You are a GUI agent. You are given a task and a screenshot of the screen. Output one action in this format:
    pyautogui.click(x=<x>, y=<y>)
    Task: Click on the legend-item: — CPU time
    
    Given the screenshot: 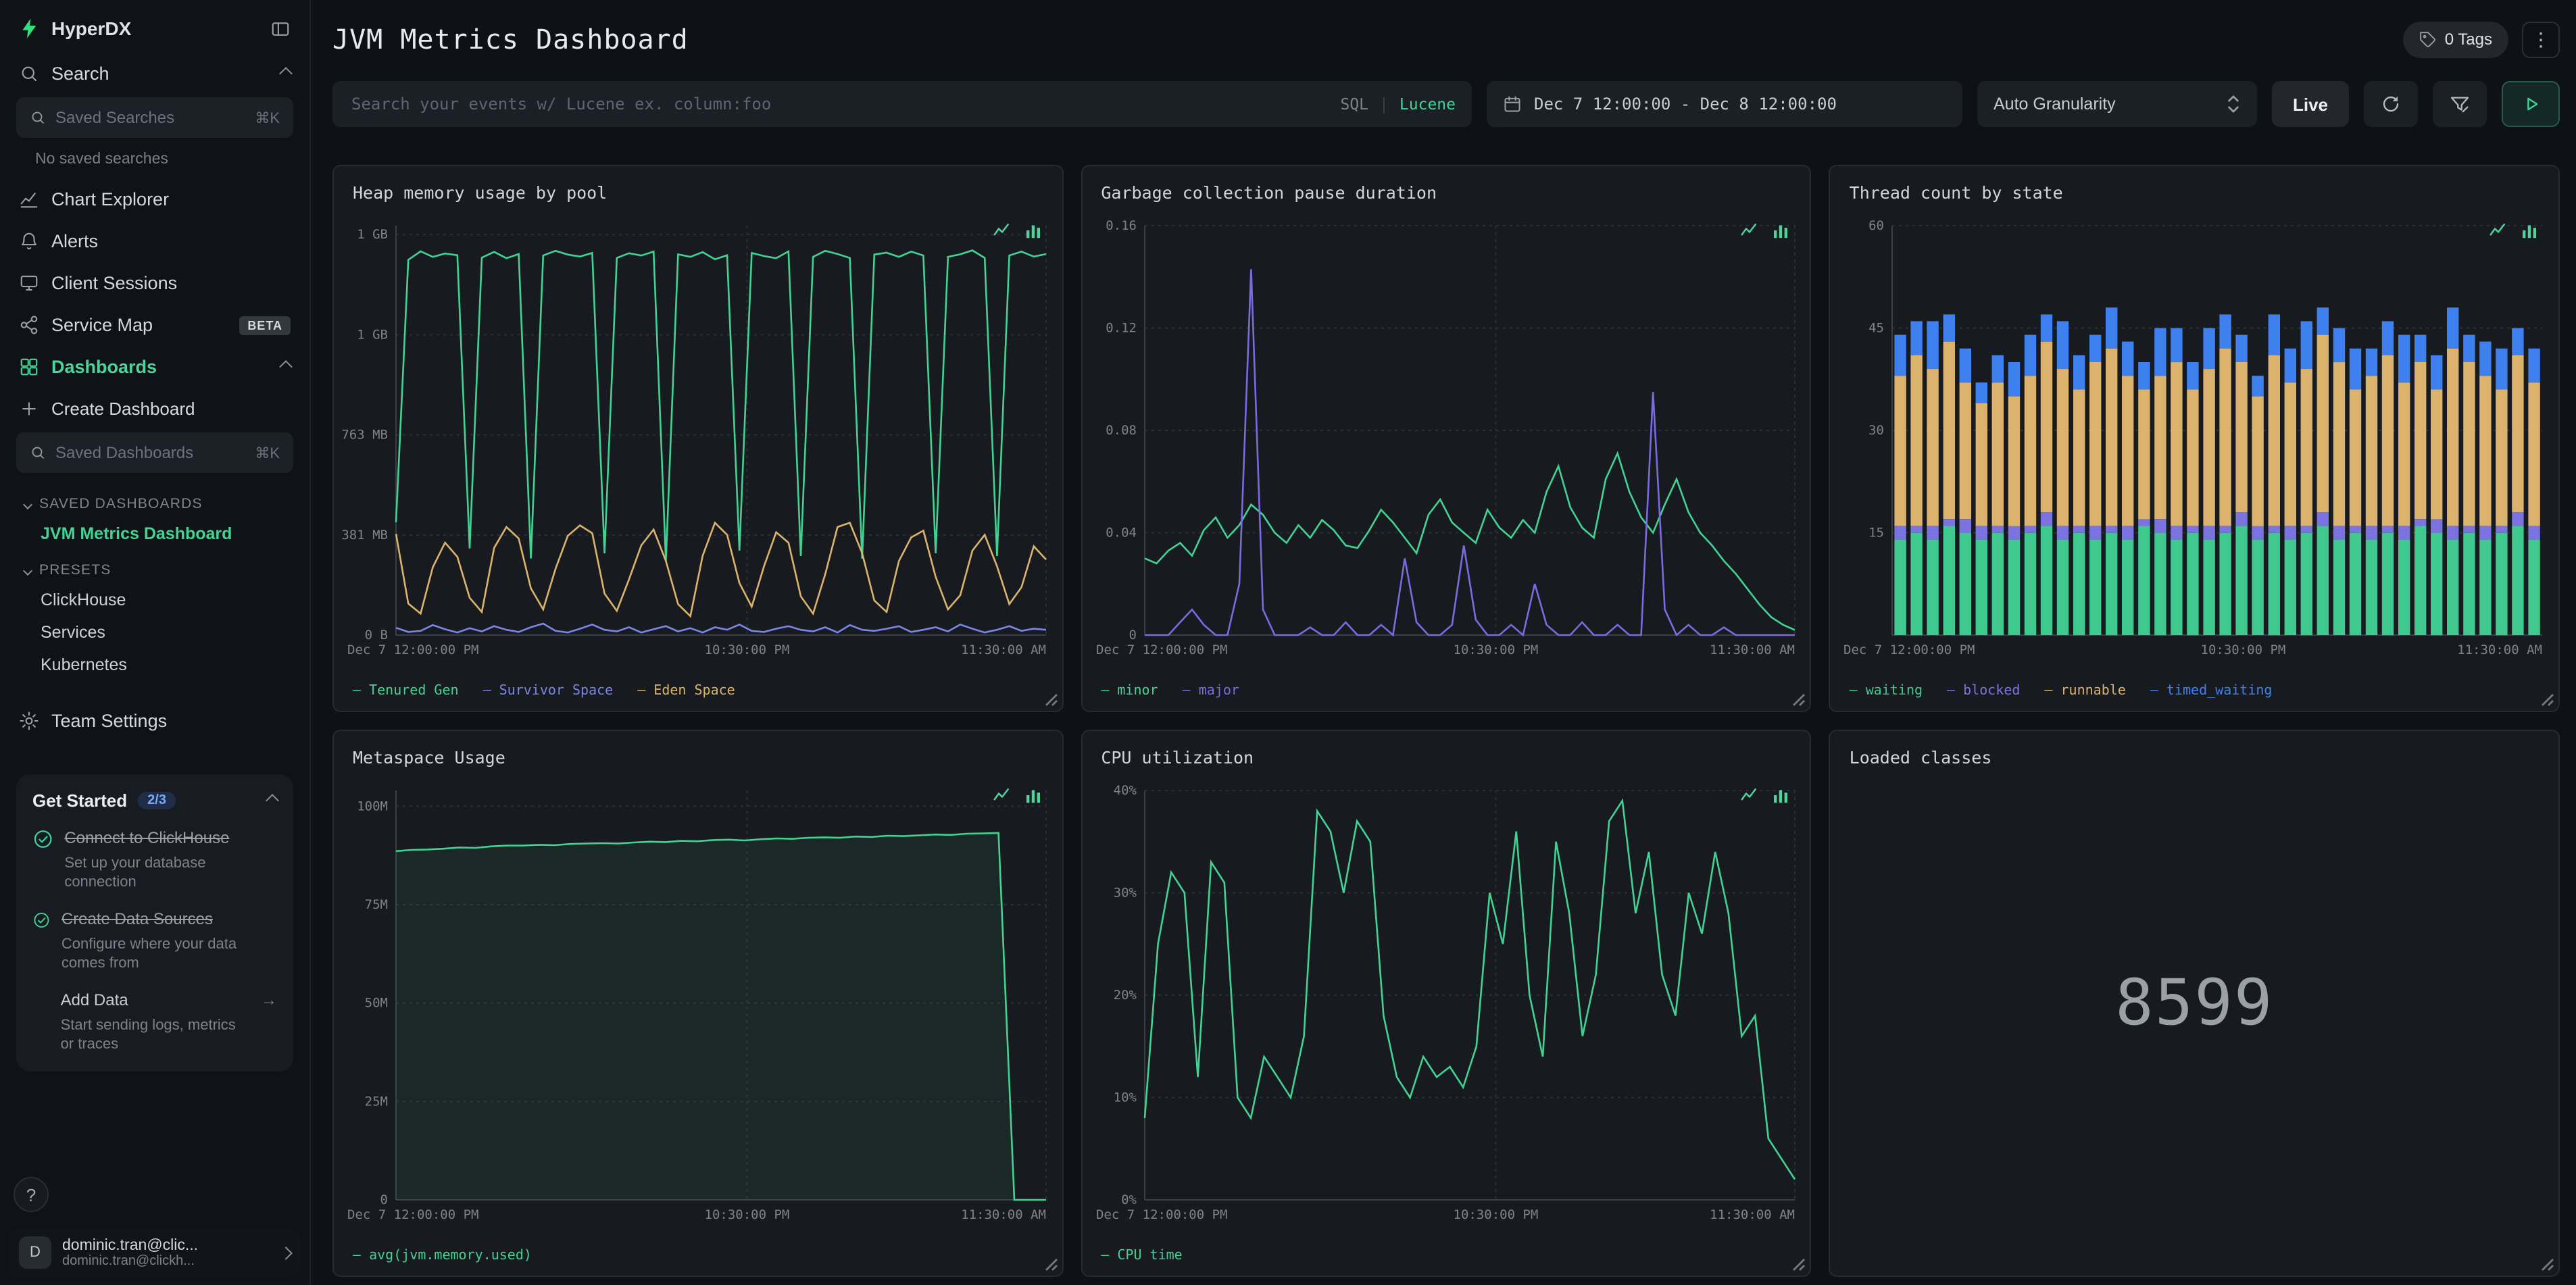 What is the action you would take?
    pyautogui.click(x=1142, y=1256)
    